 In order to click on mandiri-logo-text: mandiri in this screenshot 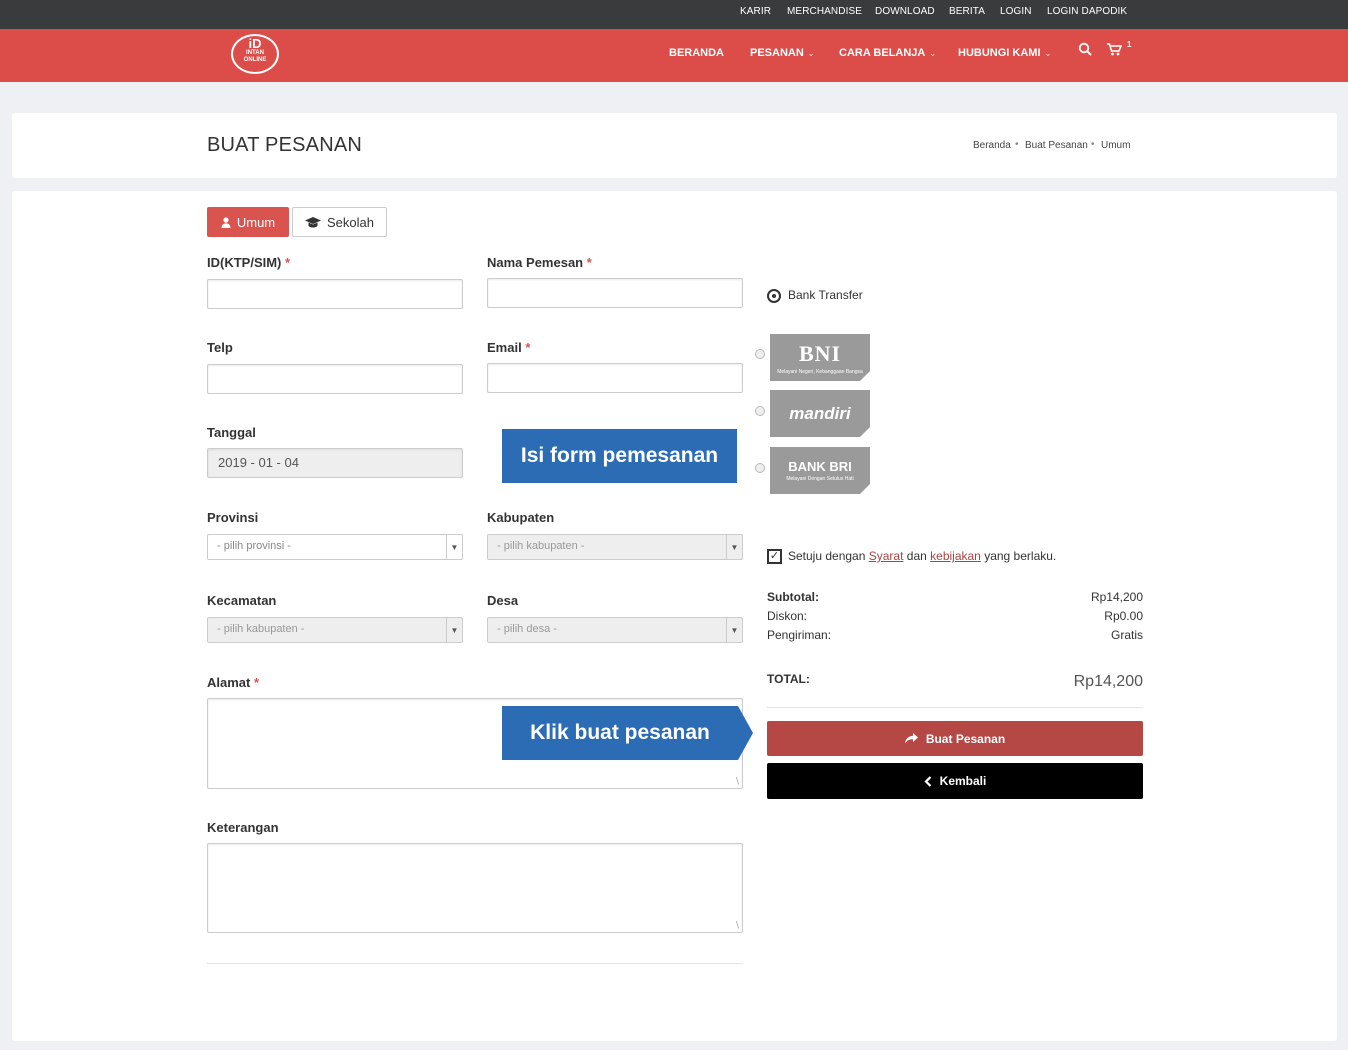, I will do `click(820, 413)`.